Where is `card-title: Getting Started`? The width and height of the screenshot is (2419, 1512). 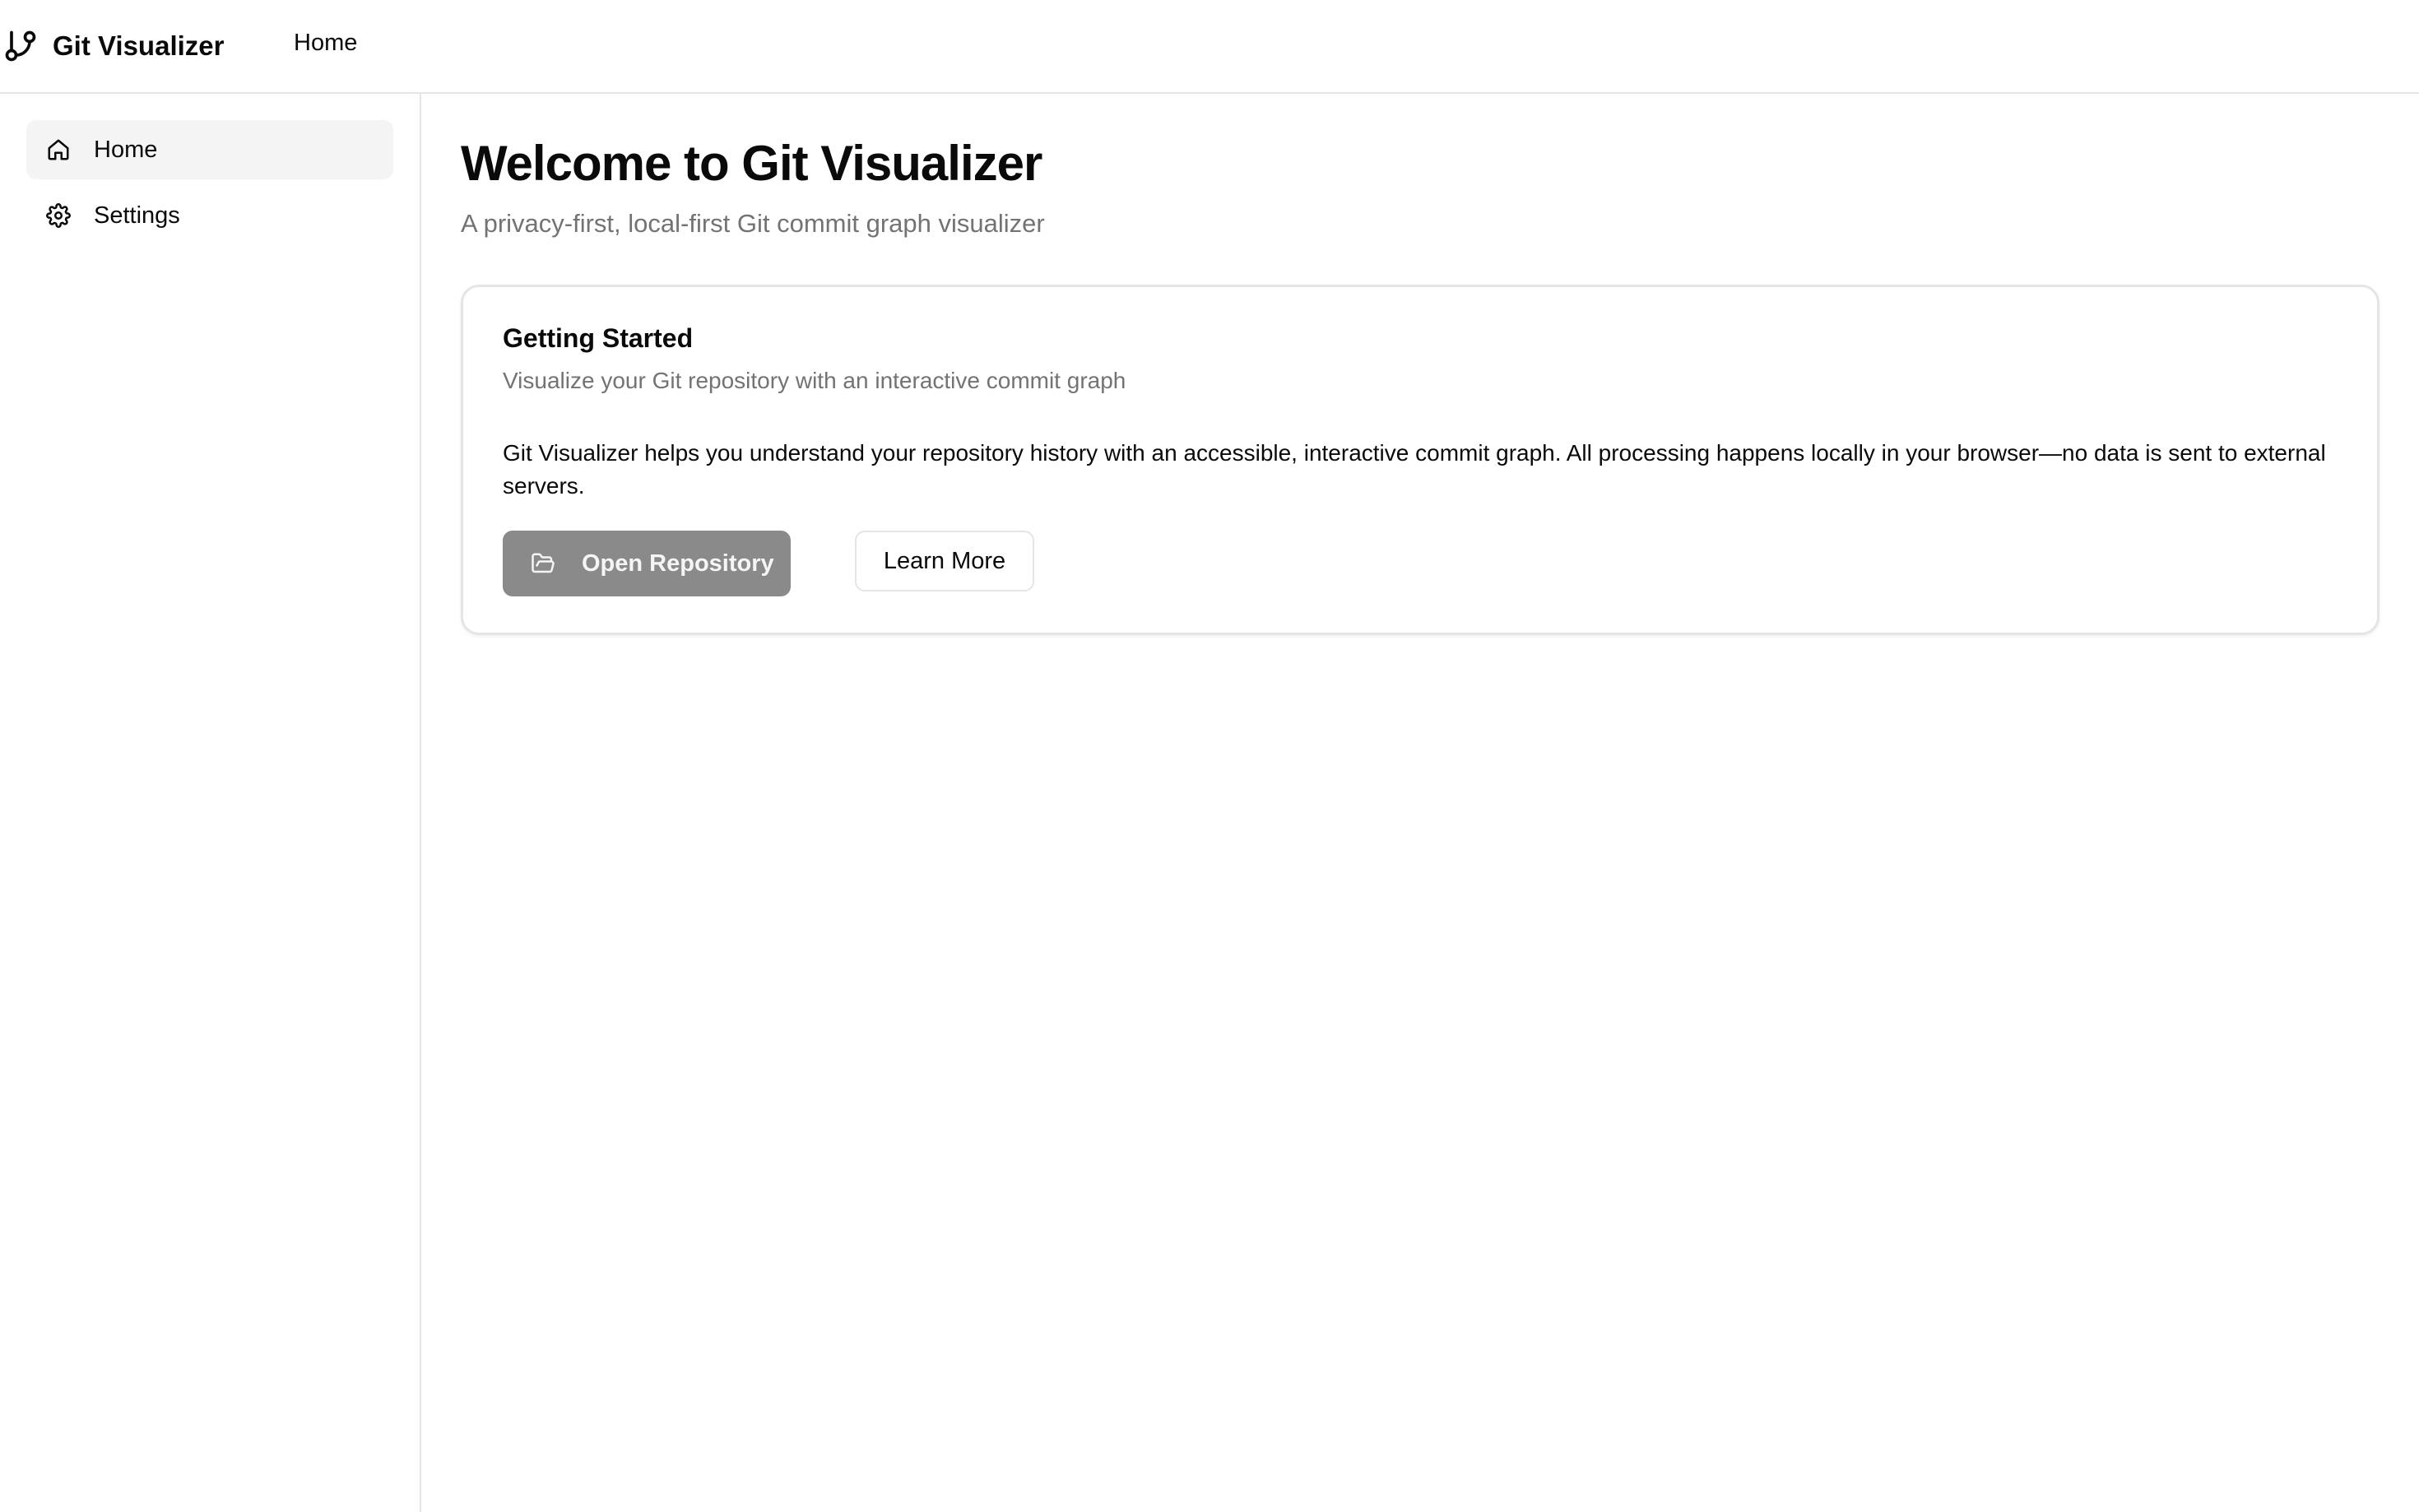
card-title: Getting Started is located at coordinates (598, 338).